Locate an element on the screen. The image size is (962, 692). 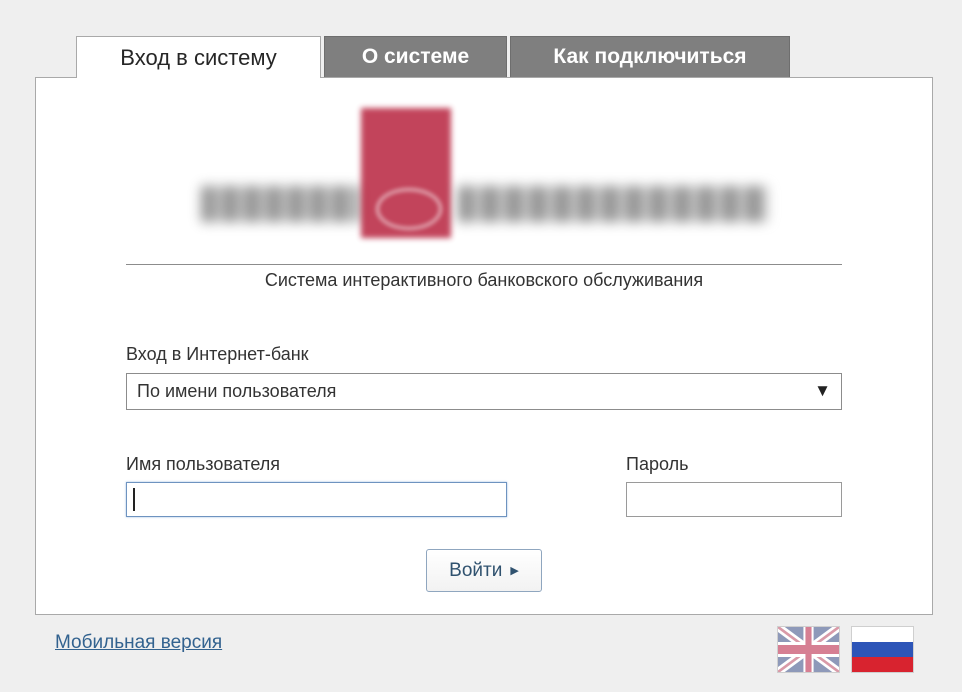
arrow-right-icon: ▶ is located at coordinates (514, 571).